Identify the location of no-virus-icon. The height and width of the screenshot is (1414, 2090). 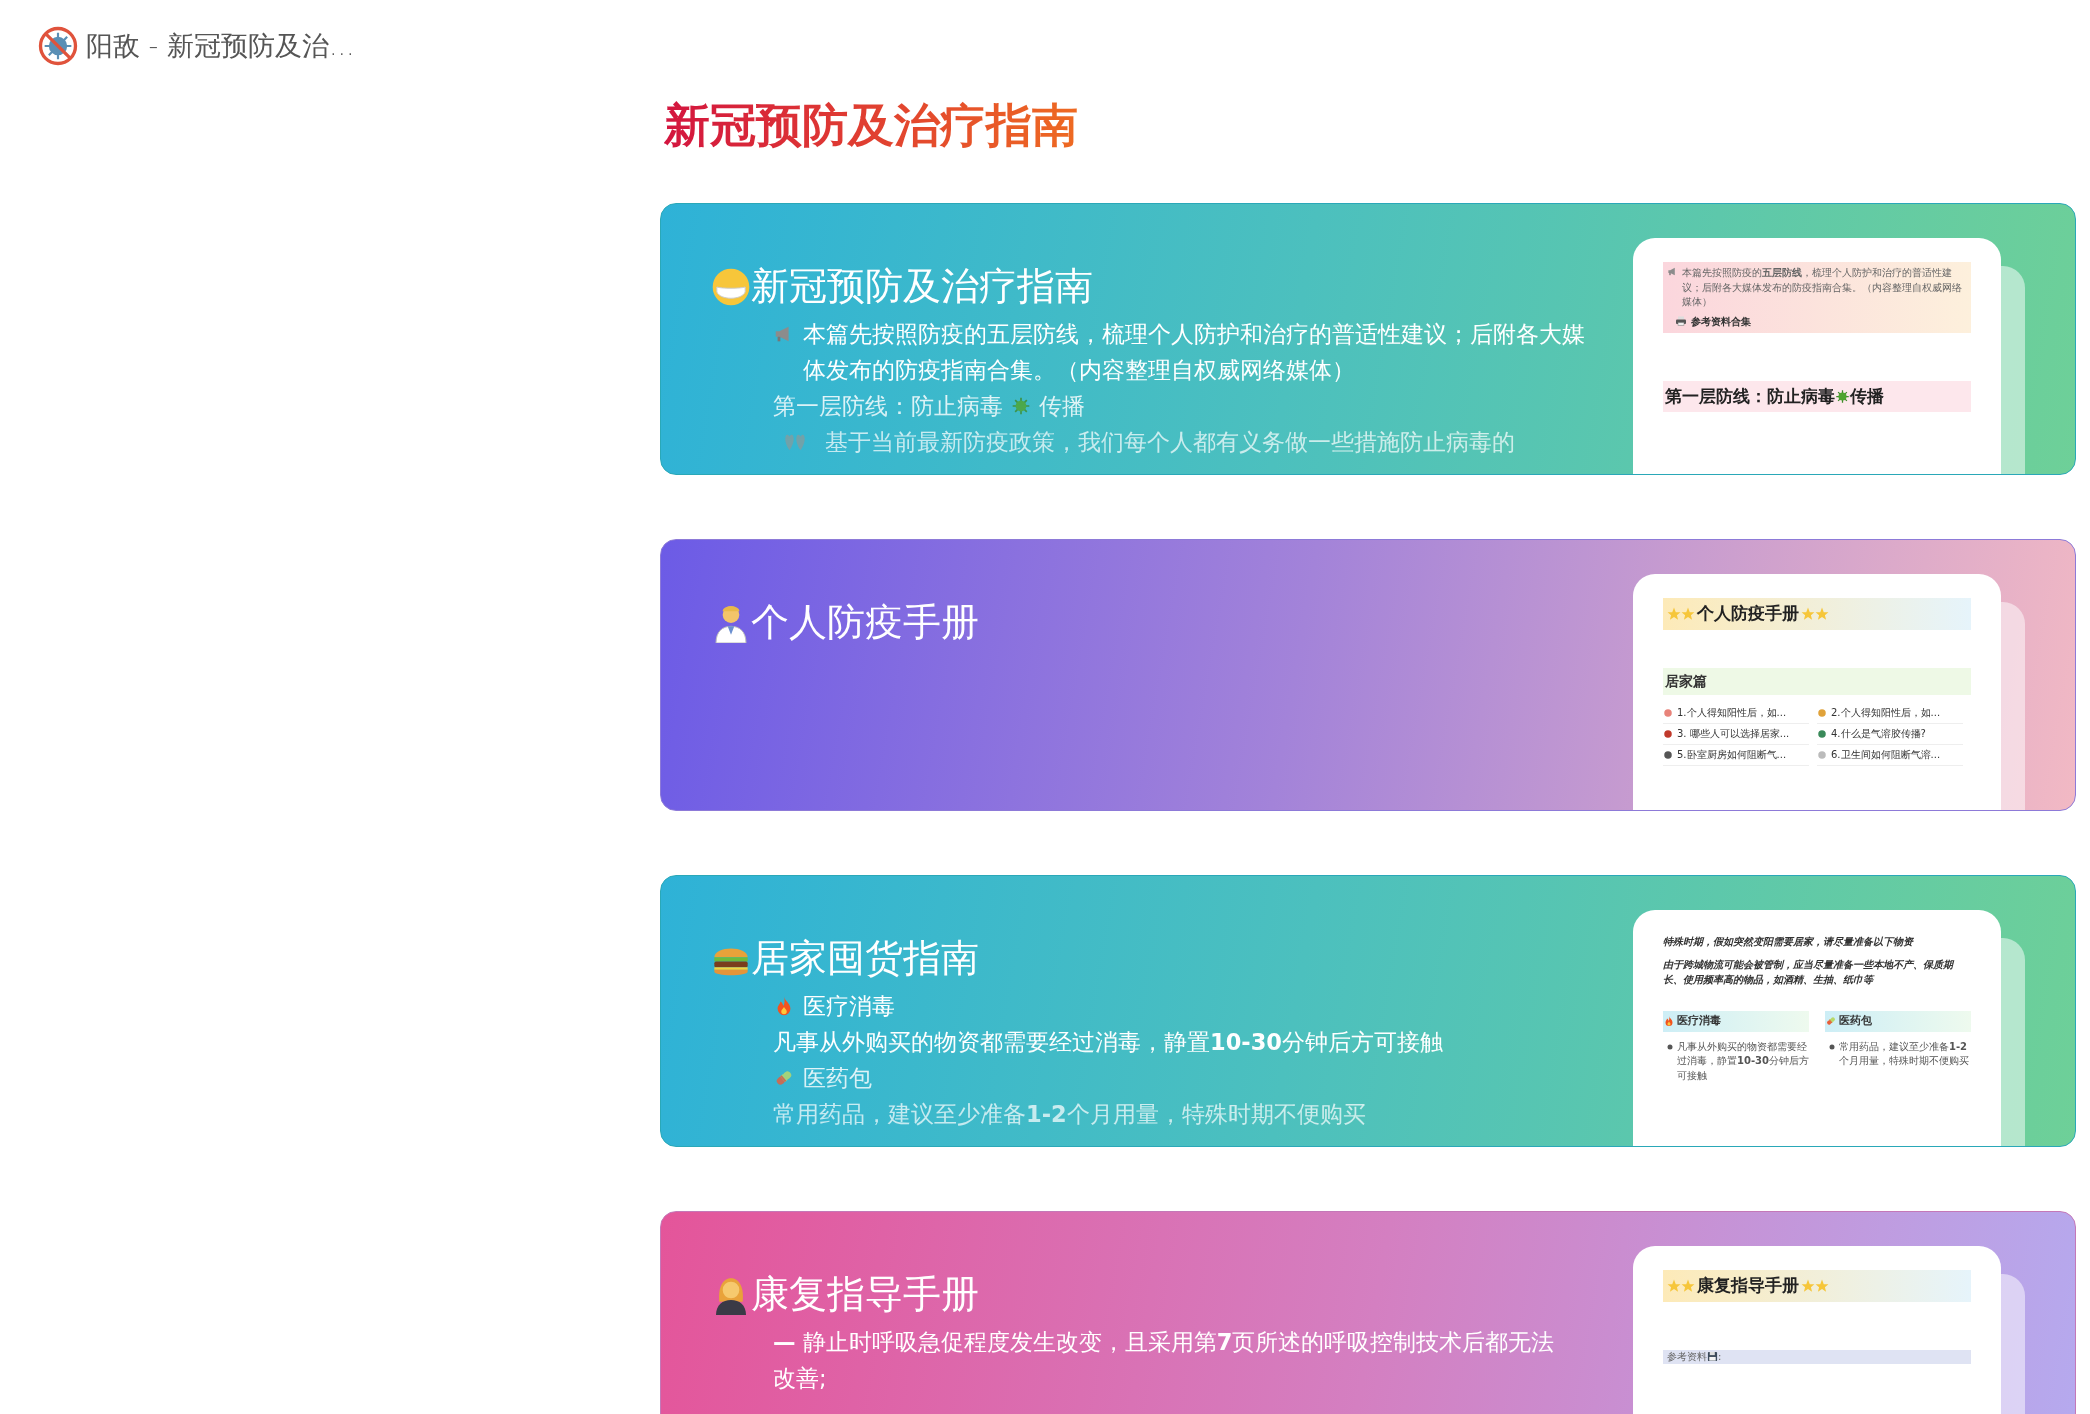
(58, 46).